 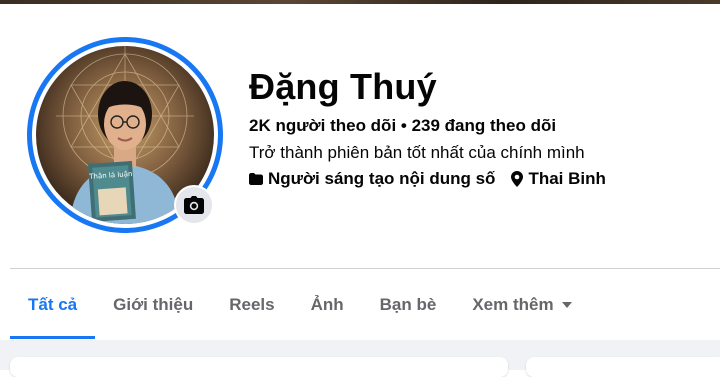 I want to click on profile-meta: Người sáng tạo nội dung số Thai Binh, so click(x=427, y=179).